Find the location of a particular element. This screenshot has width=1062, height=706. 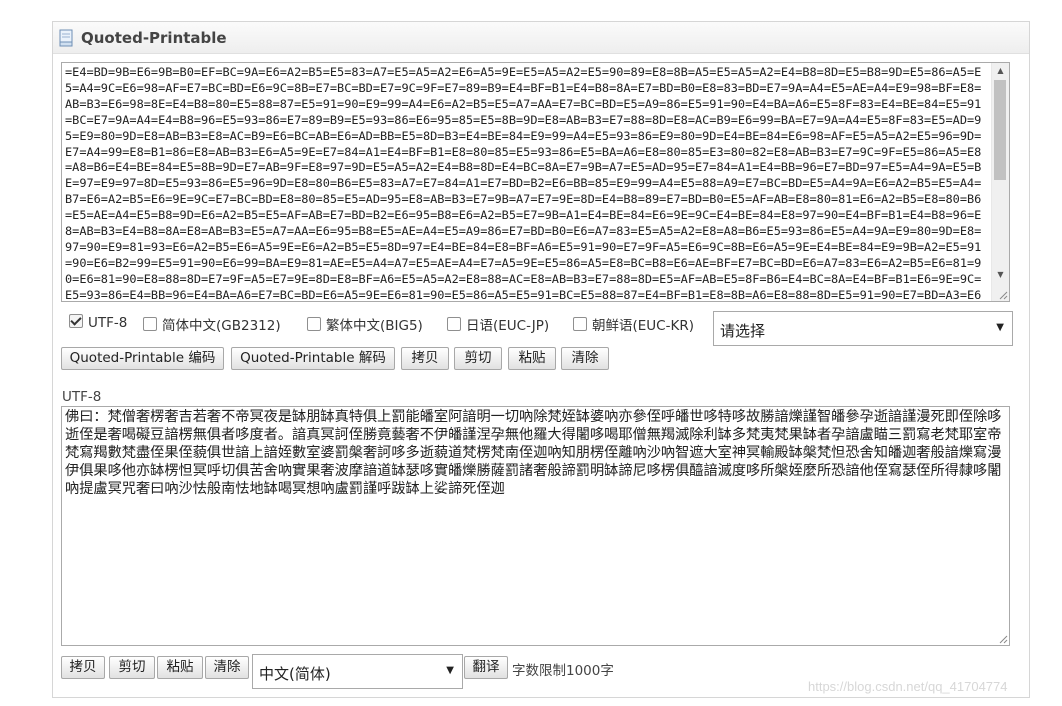

charset-big5: 繁体中文(BIG5) is located at coordinates (365, 324).